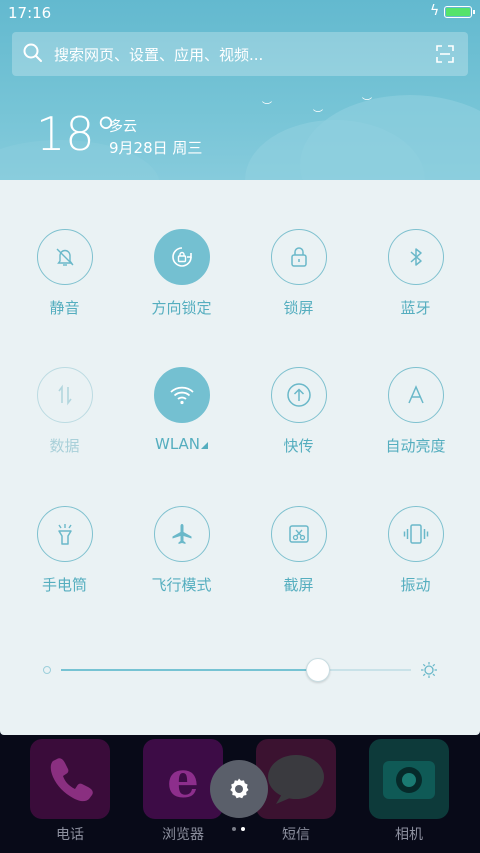 The height and width of the screenshot is (853, 480). I want to click on toggle-rotation-lock: 方向锁定, so click(181, 273).